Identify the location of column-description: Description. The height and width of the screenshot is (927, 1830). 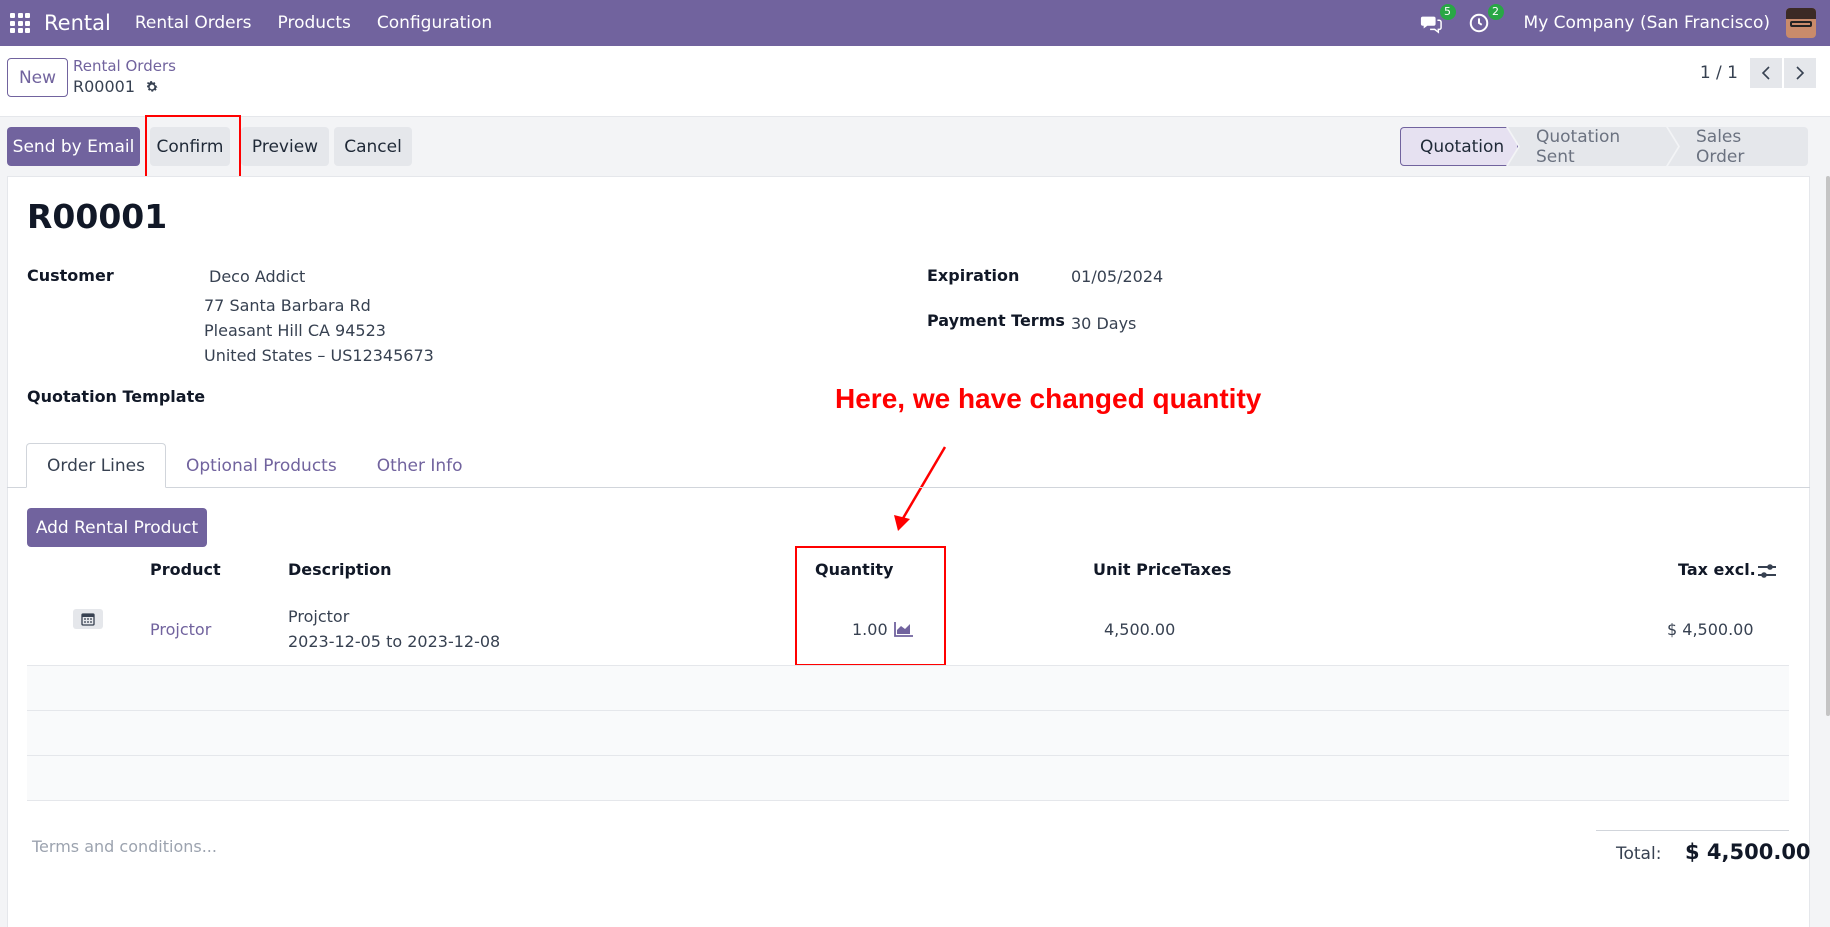
(339, 569).